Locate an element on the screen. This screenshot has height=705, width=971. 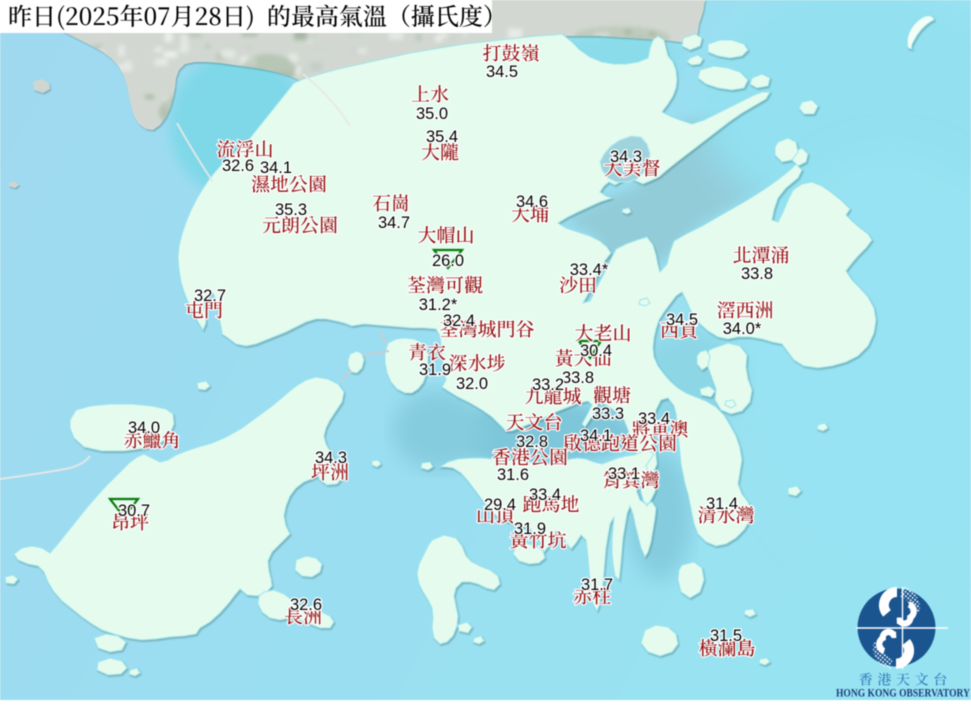
svg-text: 35.4 is located at coordinates (442, 137).